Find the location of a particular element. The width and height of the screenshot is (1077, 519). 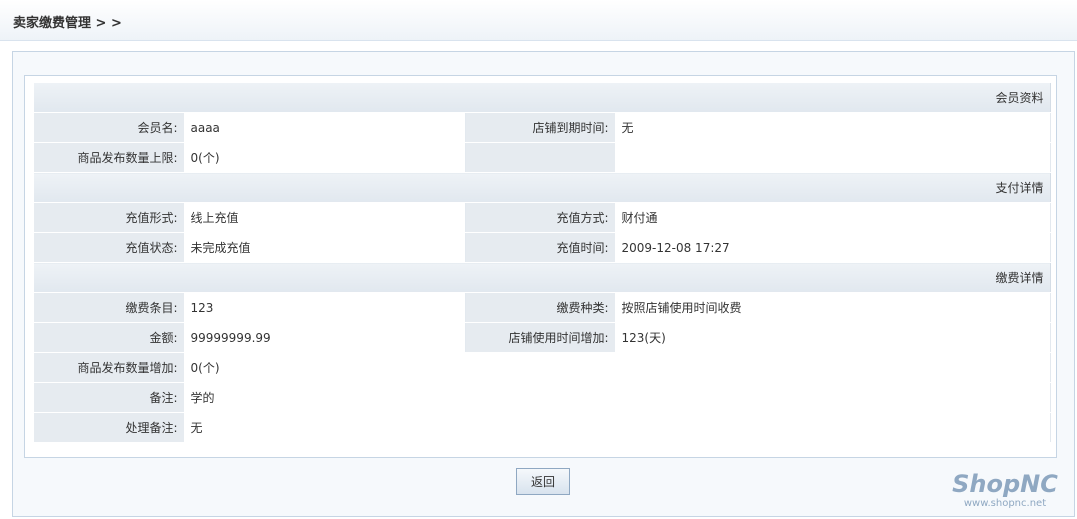

back-button: 返回 is located at coordinates (543, 481).